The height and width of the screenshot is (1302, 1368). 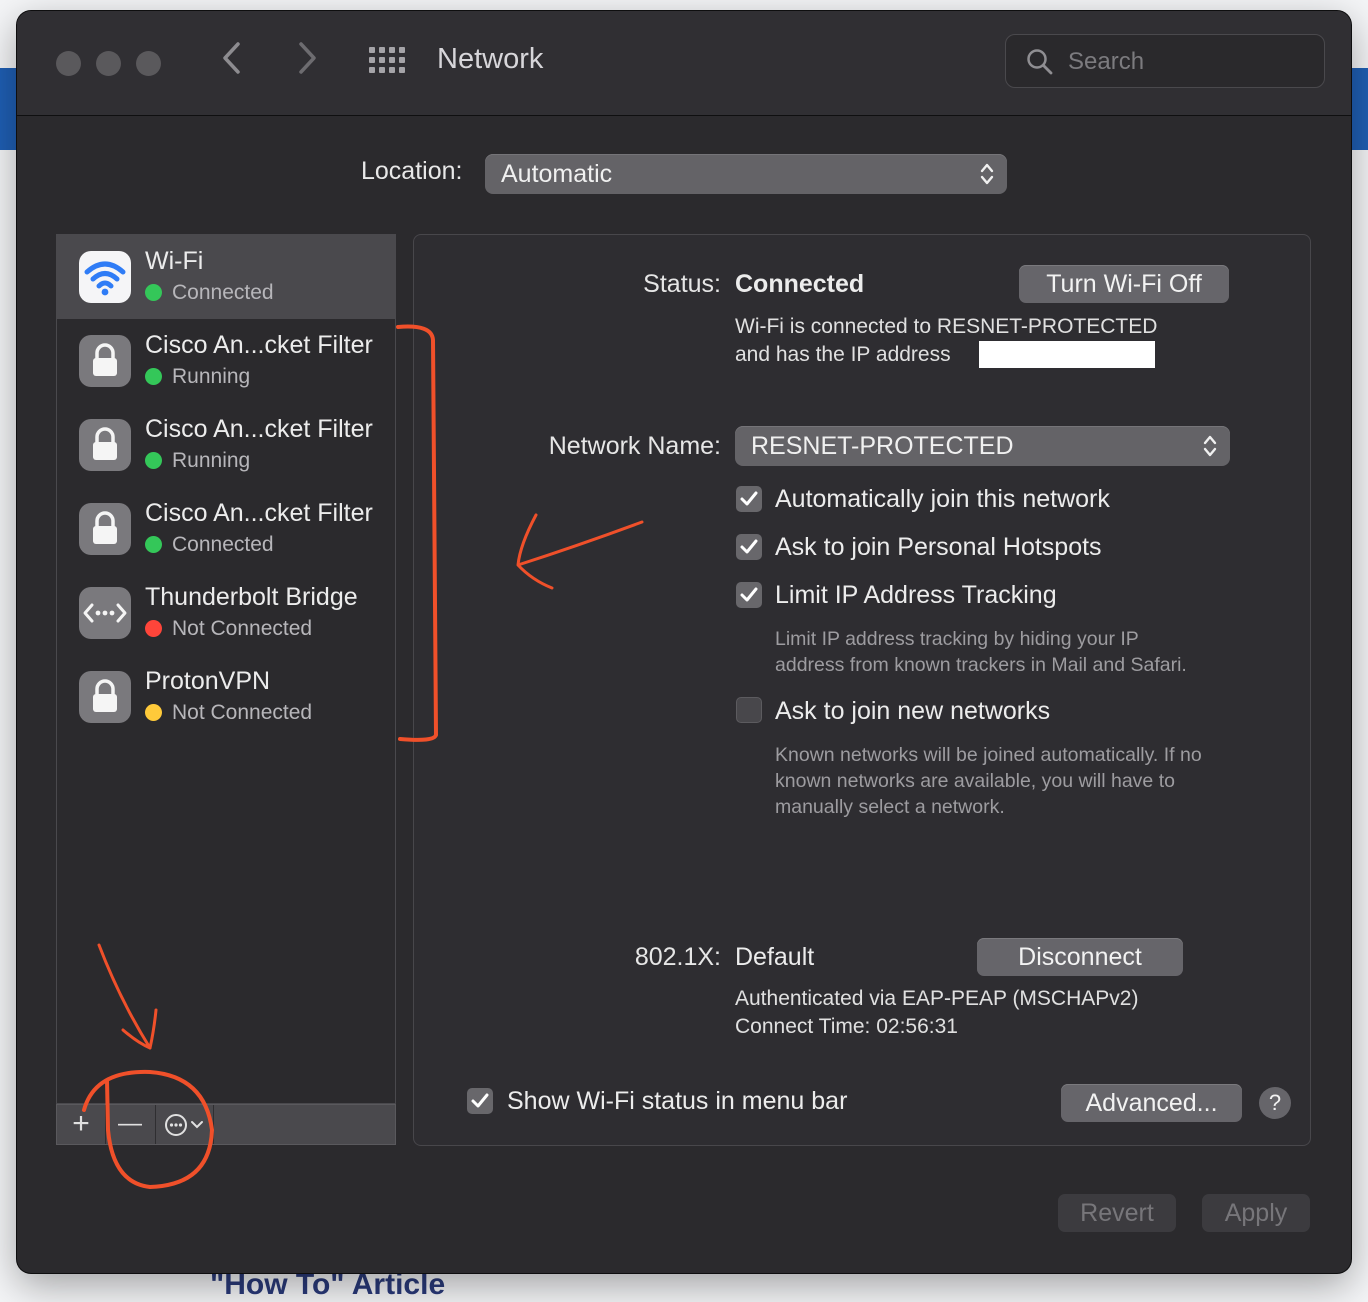 I want to click on chevron-left-icon, so click(x=231, y=58).